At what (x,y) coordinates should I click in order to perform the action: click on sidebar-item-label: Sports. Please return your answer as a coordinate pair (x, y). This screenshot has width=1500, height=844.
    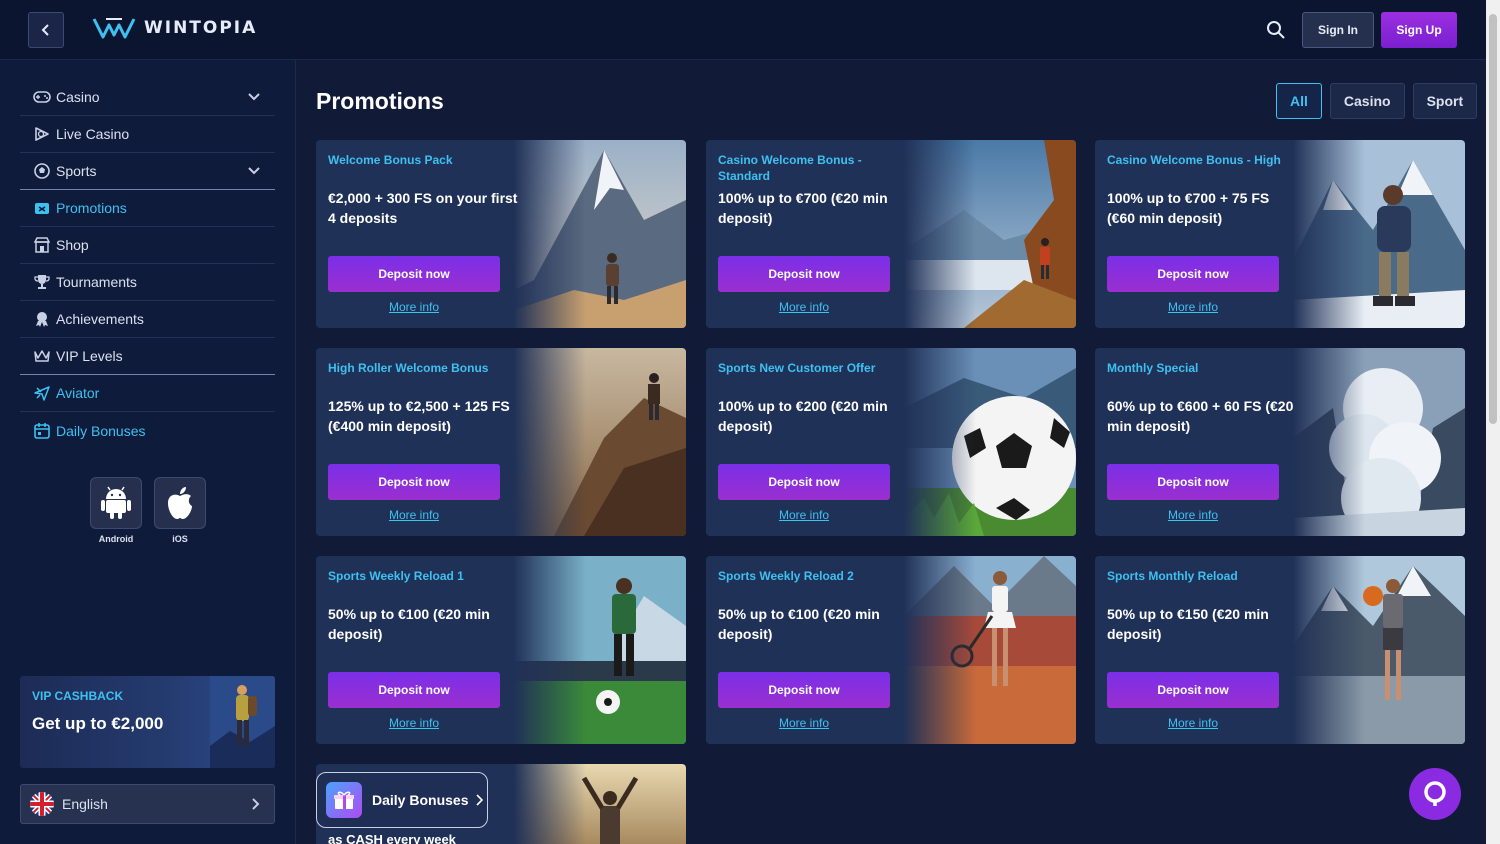
    Looking at the image, I should click on (76, 171).